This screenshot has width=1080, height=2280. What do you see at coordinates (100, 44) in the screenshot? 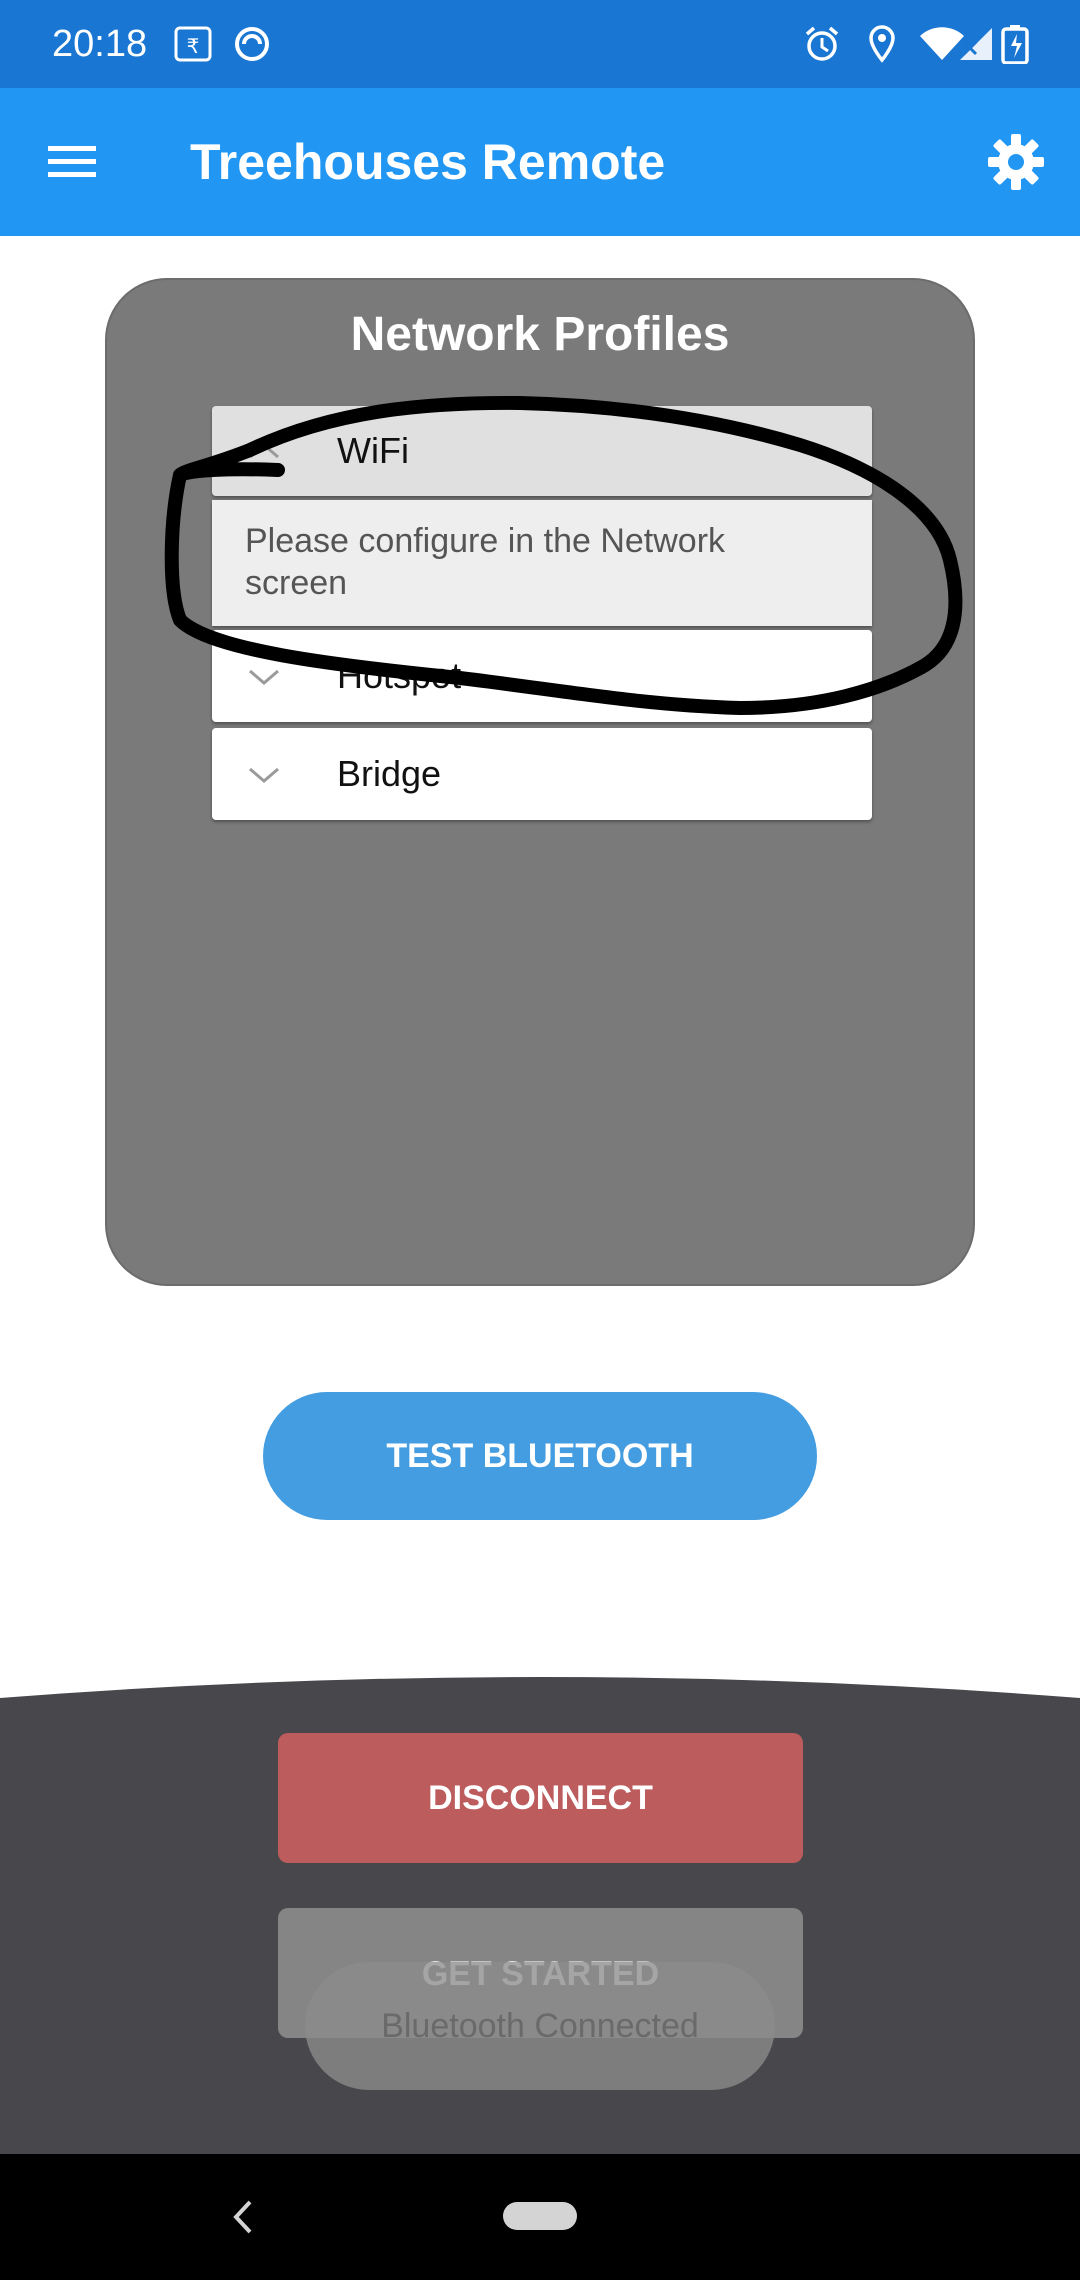
I see `status-time: 20:18` at bounding box center [100, 44].